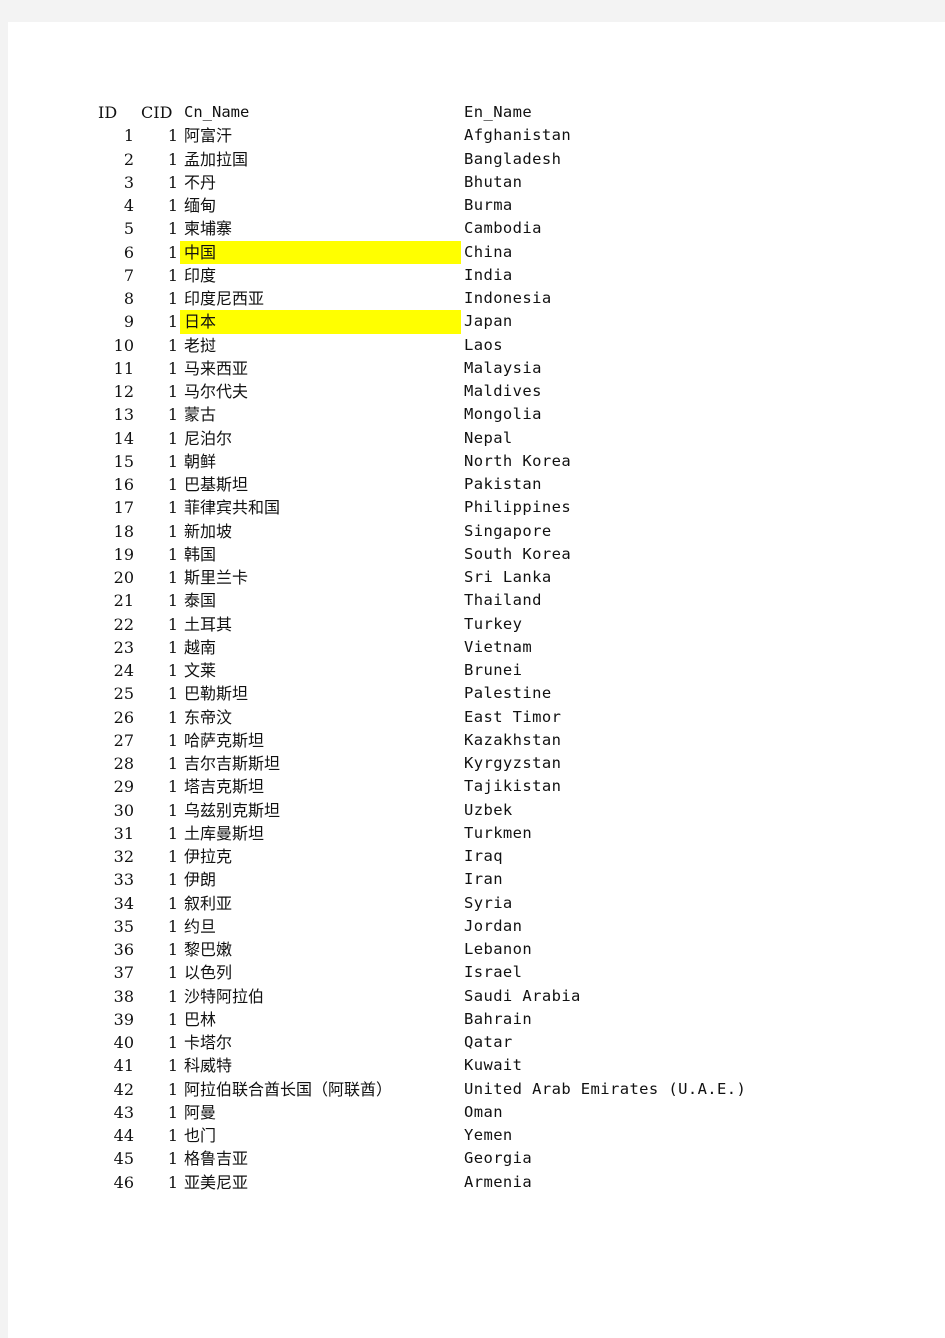 This screenshot has height=1338, width=945. What do you see at coordinates (108, 112) in the screenshot?
I see `header-id: ID` at bounding box center [108, 112].